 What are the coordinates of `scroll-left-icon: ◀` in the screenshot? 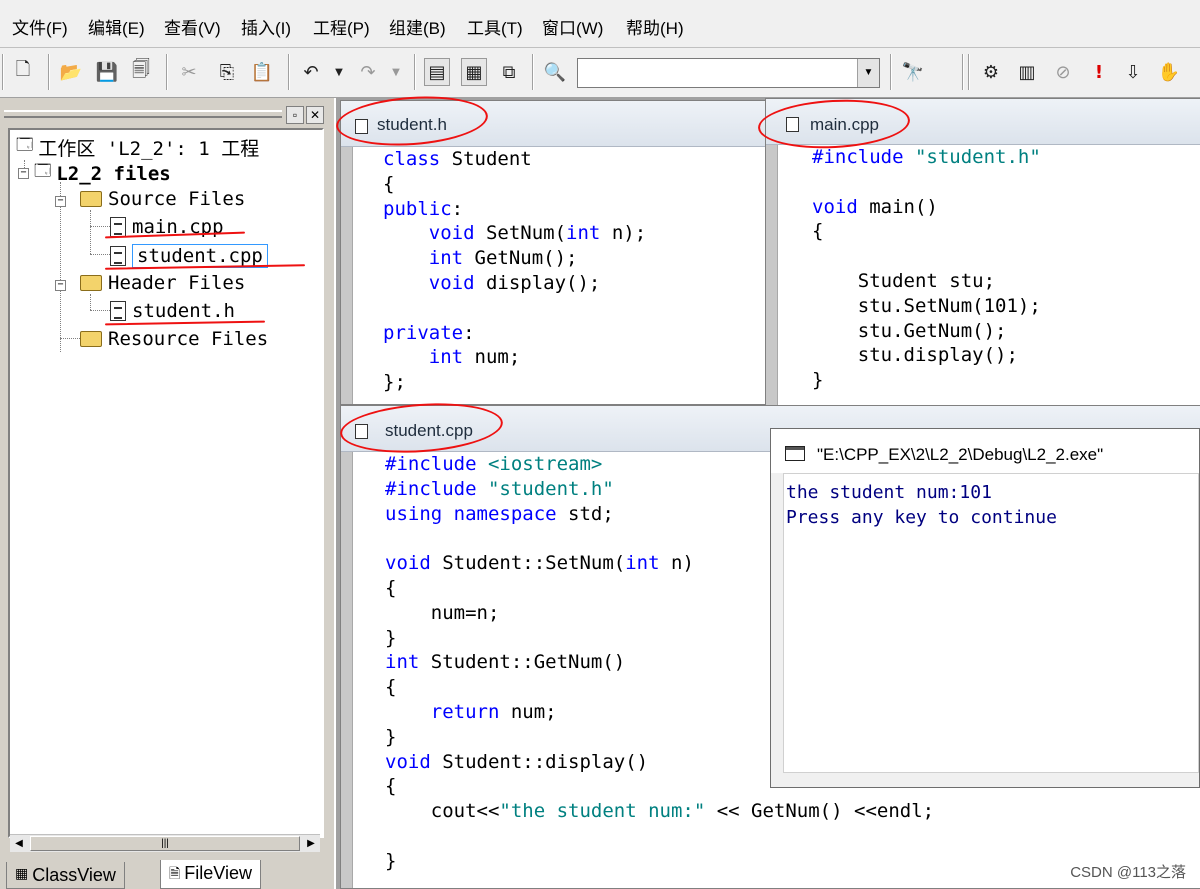 It's located at (19, 844).